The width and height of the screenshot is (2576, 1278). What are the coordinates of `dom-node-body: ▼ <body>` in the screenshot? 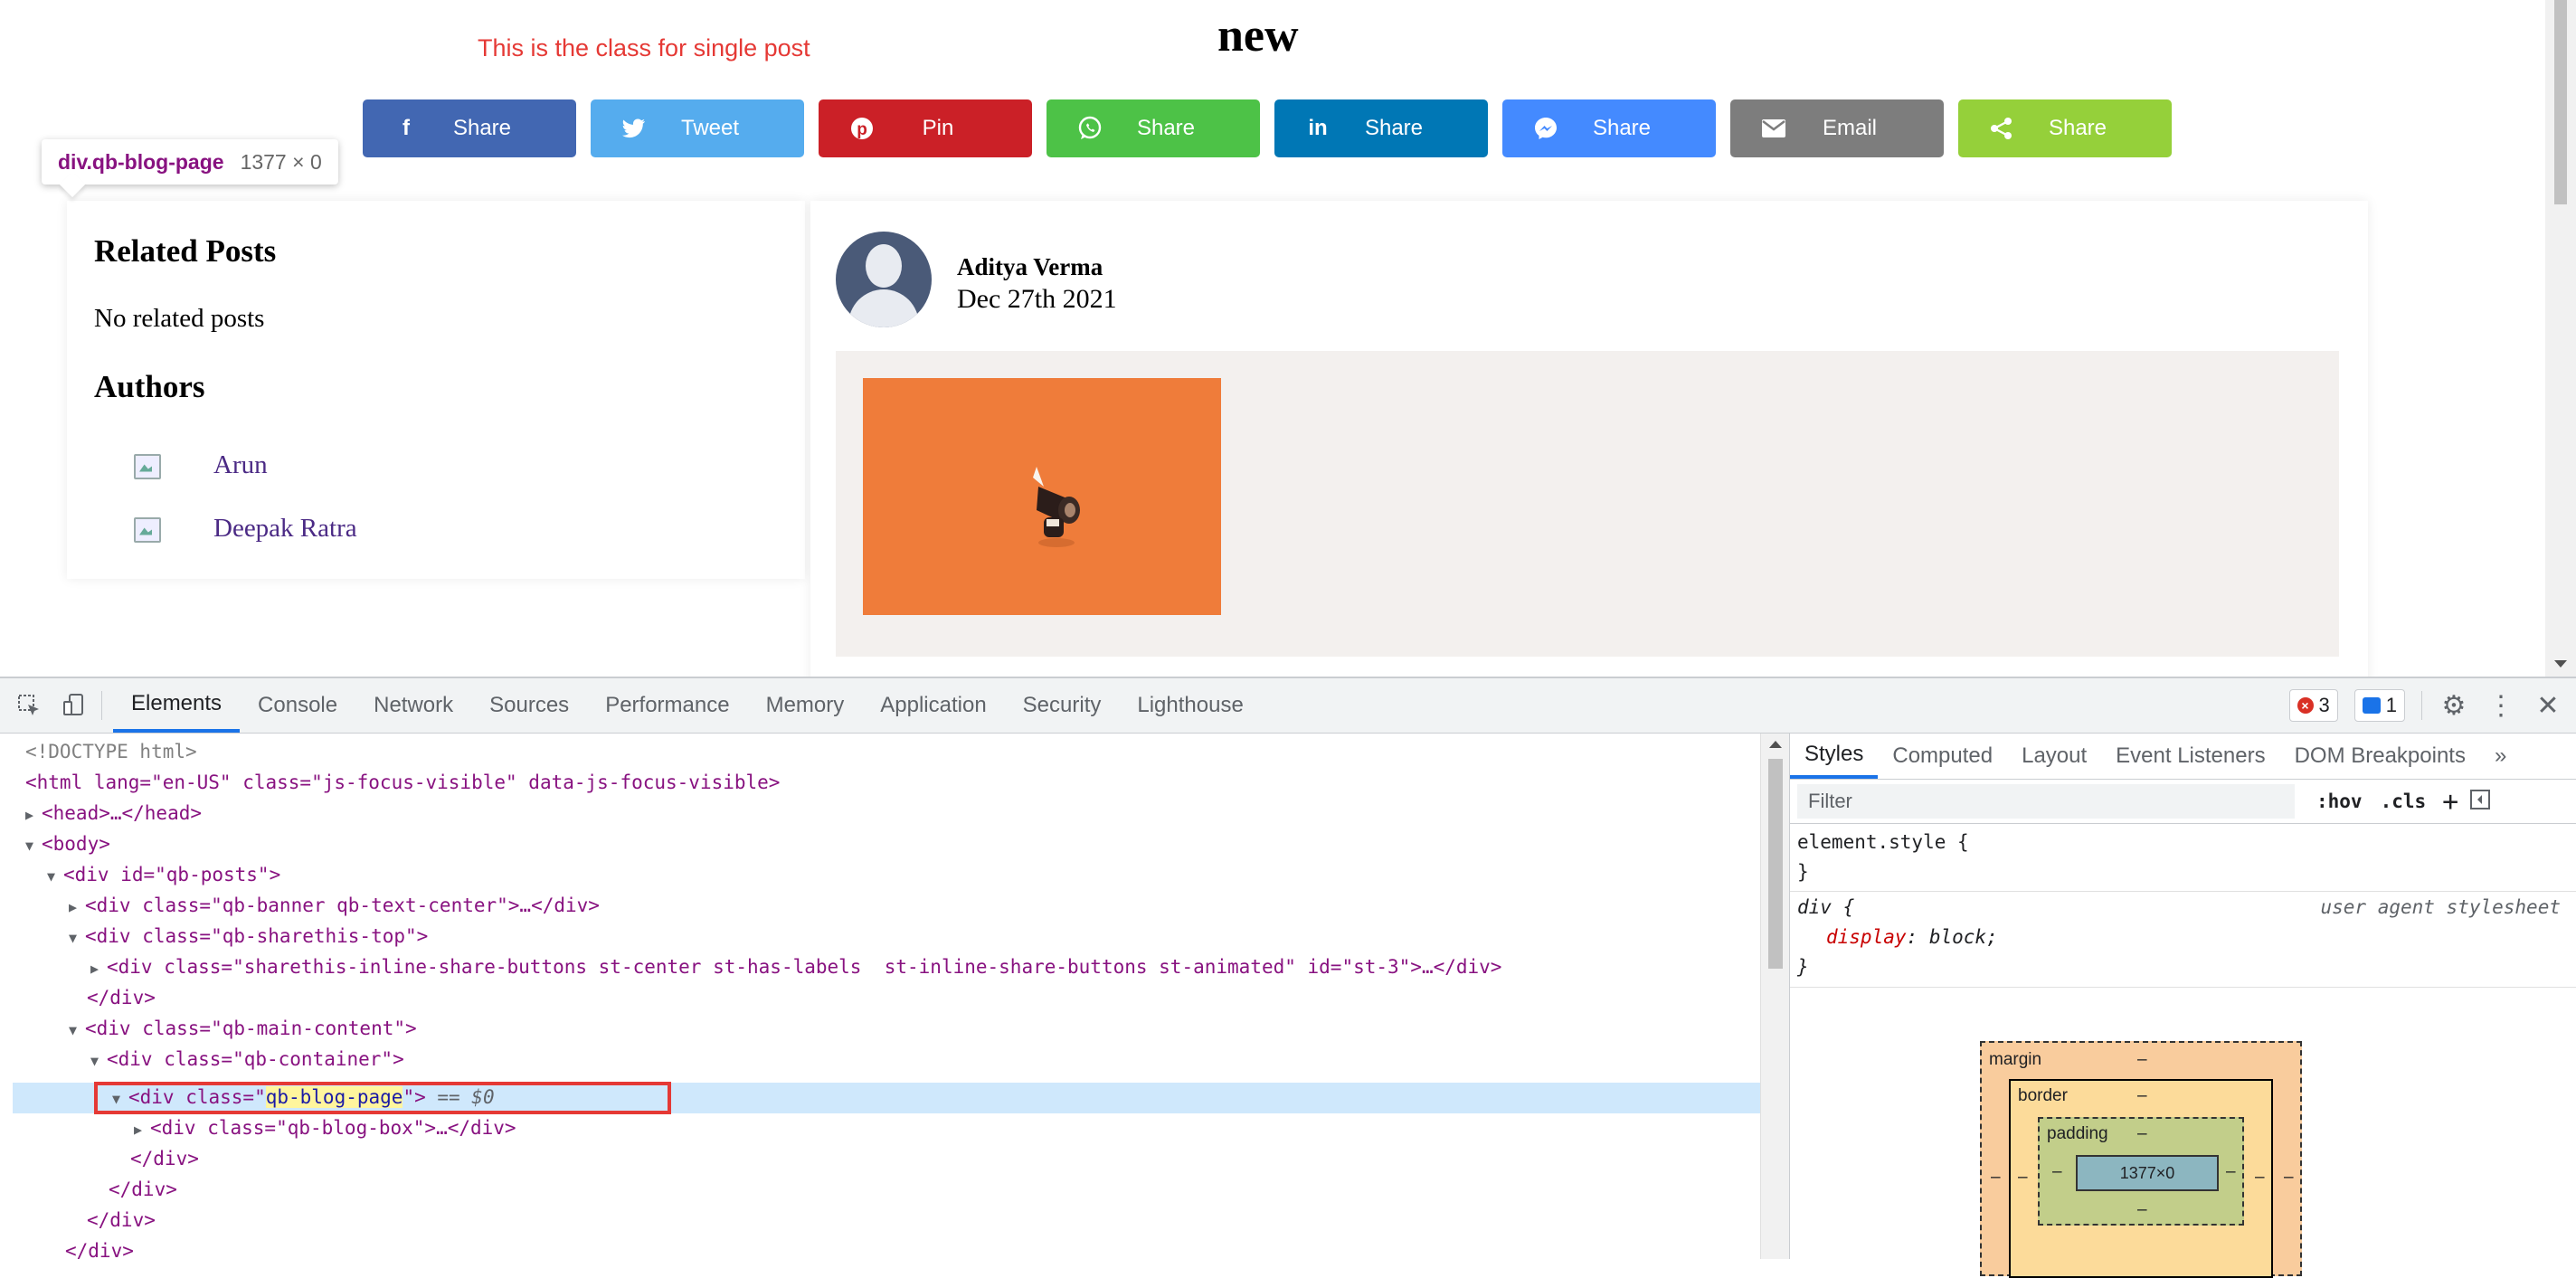 It's located at (68, 844).